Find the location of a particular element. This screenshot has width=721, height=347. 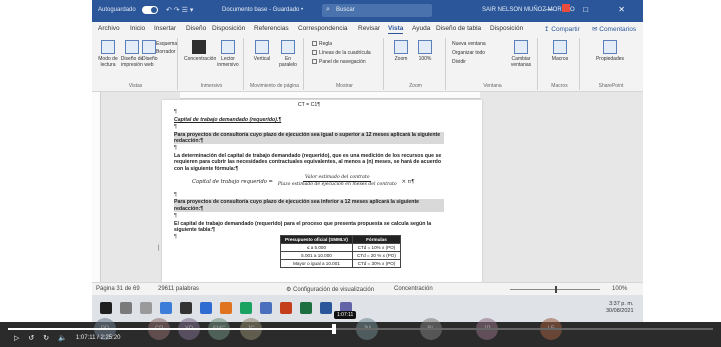

tab-diseno: Diseño is located at coordinates (196, 28).